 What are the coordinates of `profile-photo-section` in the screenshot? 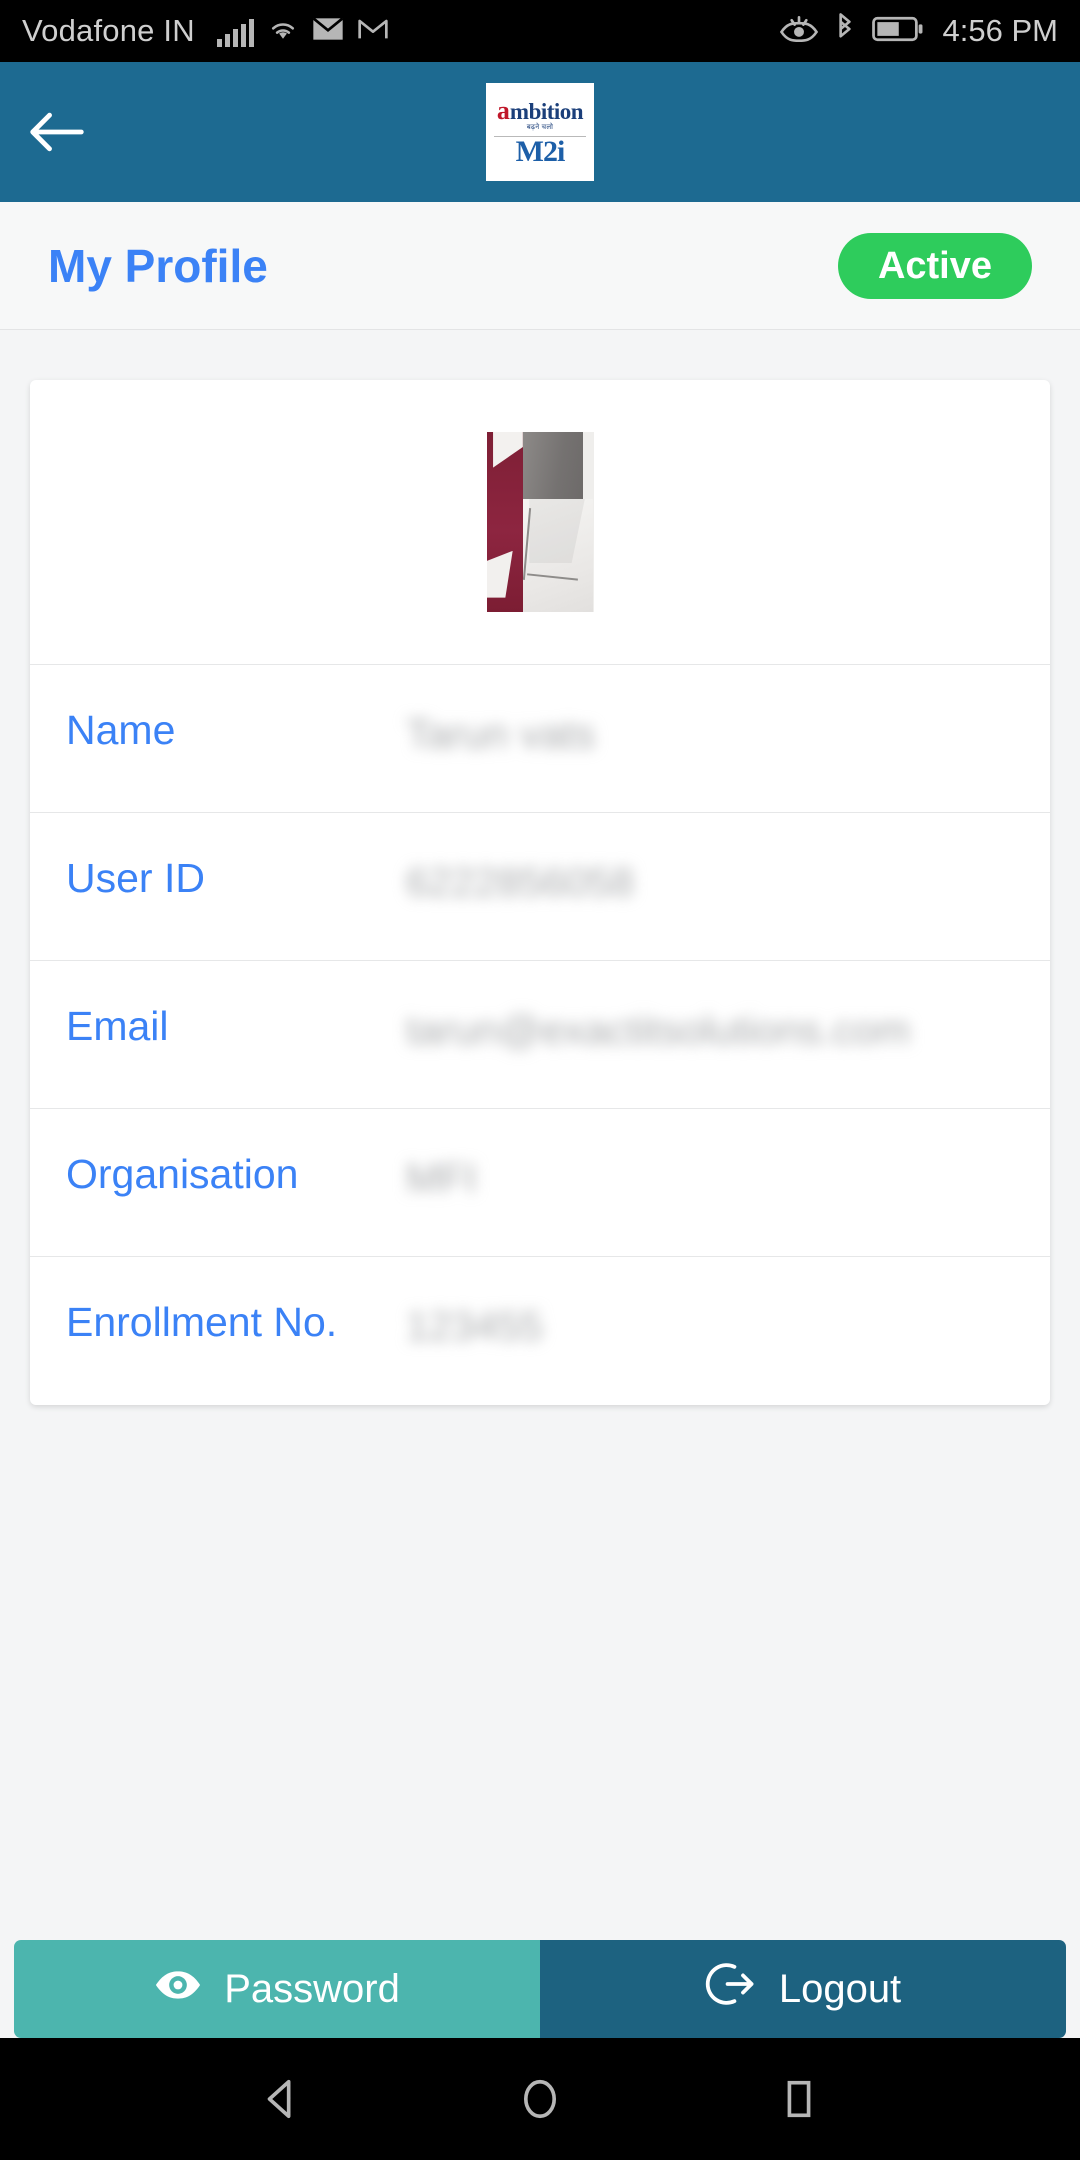 It's located at (540, 522).